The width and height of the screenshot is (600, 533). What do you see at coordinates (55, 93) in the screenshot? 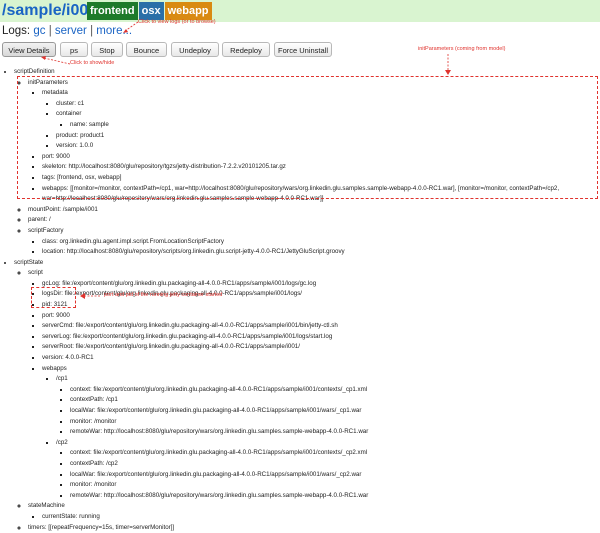
I see `tree-item-label: metadata` at bounding box center [55, 93].